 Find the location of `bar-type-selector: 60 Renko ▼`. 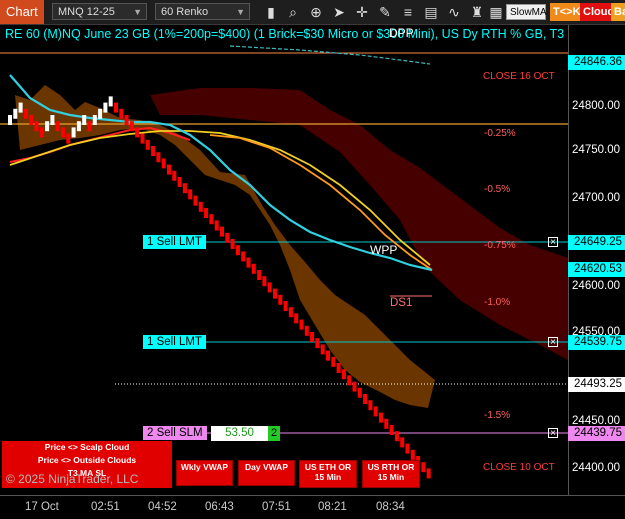

bar-type-selector: 60 Renko ▼ is located at coordinates (202, 11).